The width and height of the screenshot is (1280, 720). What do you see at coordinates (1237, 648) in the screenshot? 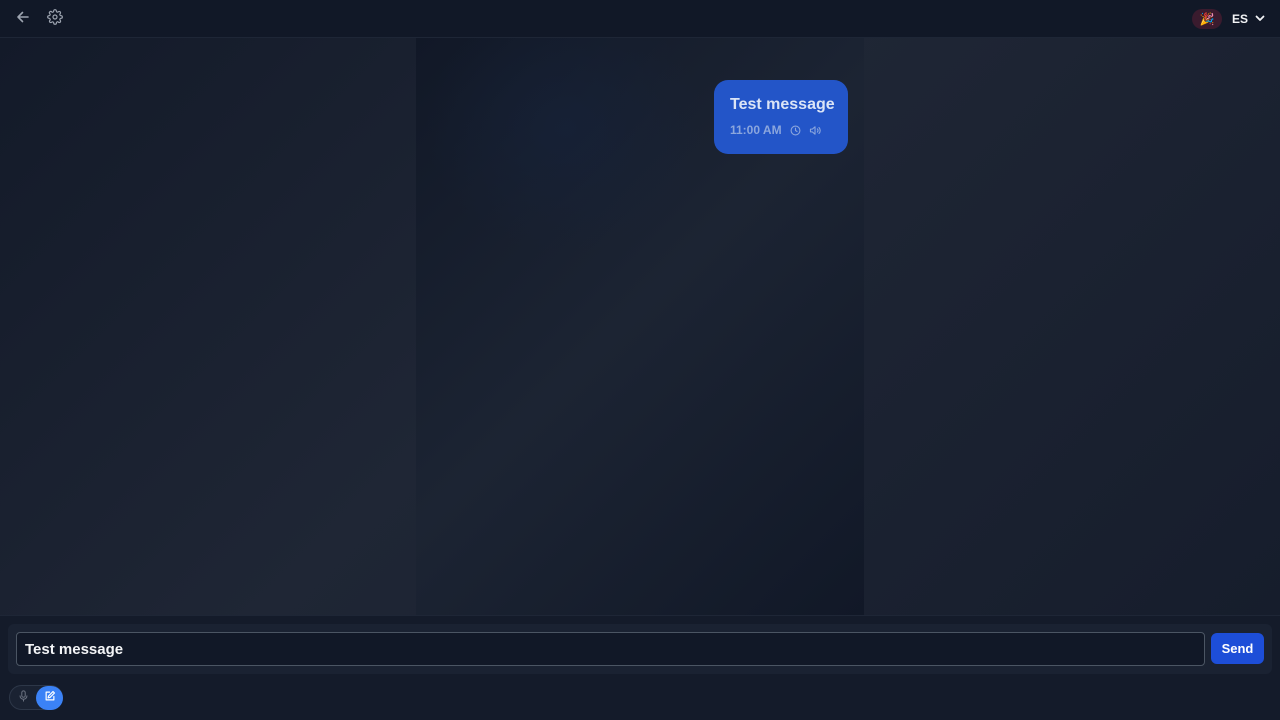
I see `send-button: Send` at bounding box center [1237, 648].